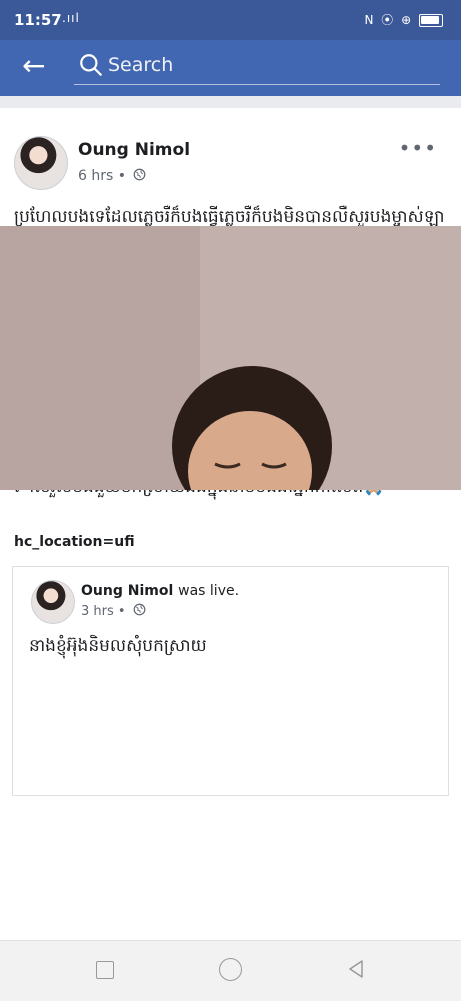  What do you see at coordinates (257, 67) in the screenshot?
I see `search-input: Search` at bounding box center [257, 67].